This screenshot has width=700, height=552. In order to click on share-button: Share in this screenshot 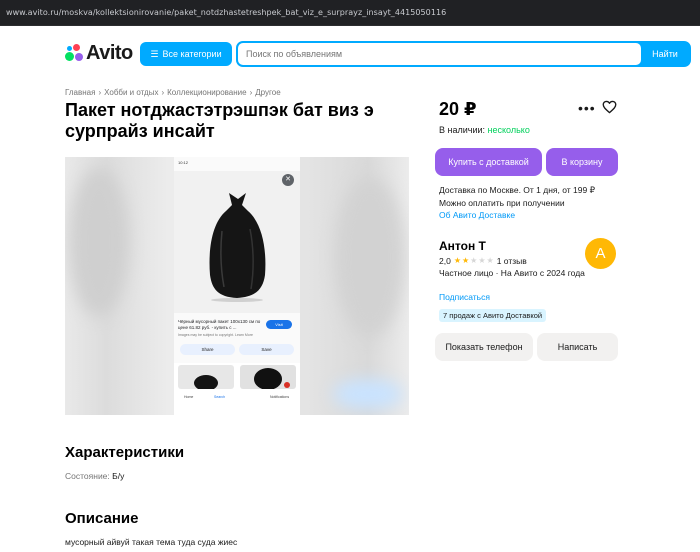, I will do `click(207, 349)`.